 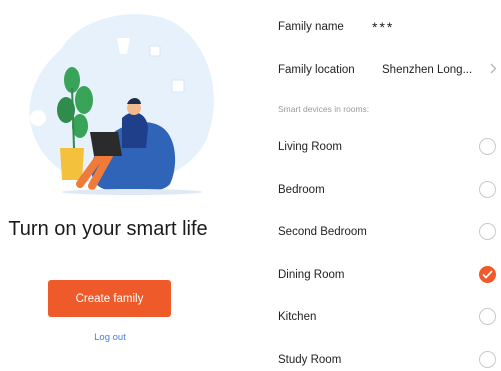 I want to click on room-label: Living Room, so click(x=310, y=147).